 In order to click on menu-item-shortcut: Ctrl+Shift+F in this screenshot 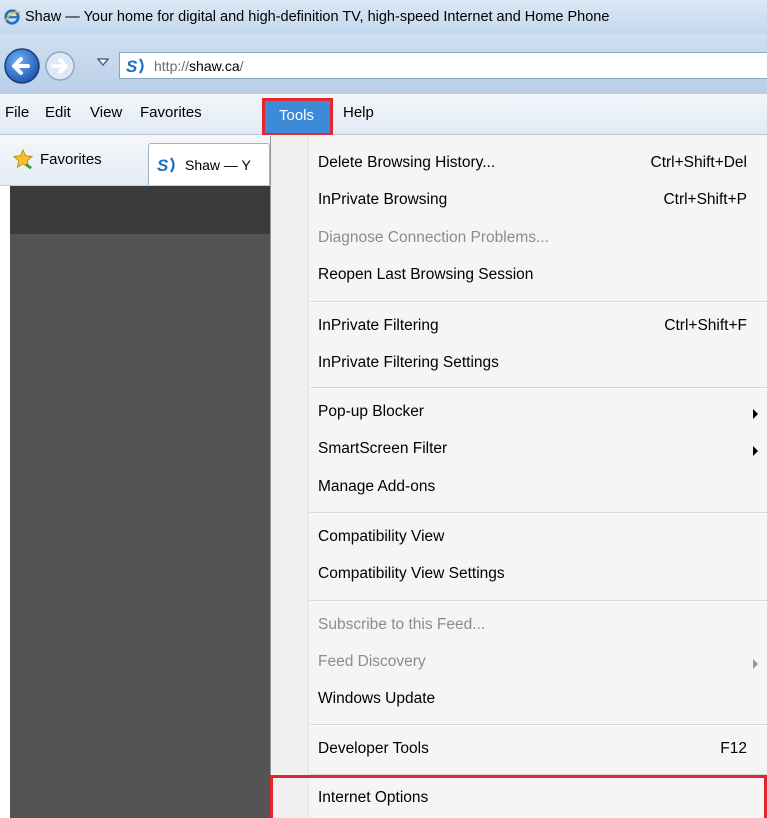, I will do `click(705, 325)`.